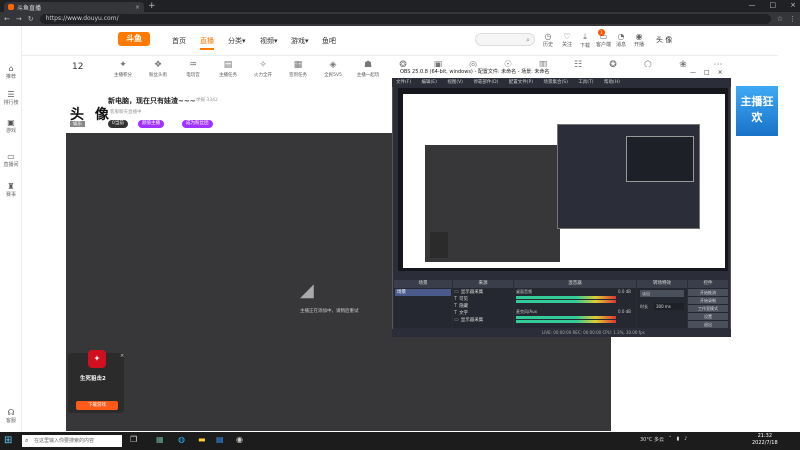 The width and height of the screenshot is (800, 450). I want to click on maximize-button: □, so click(773, 5).